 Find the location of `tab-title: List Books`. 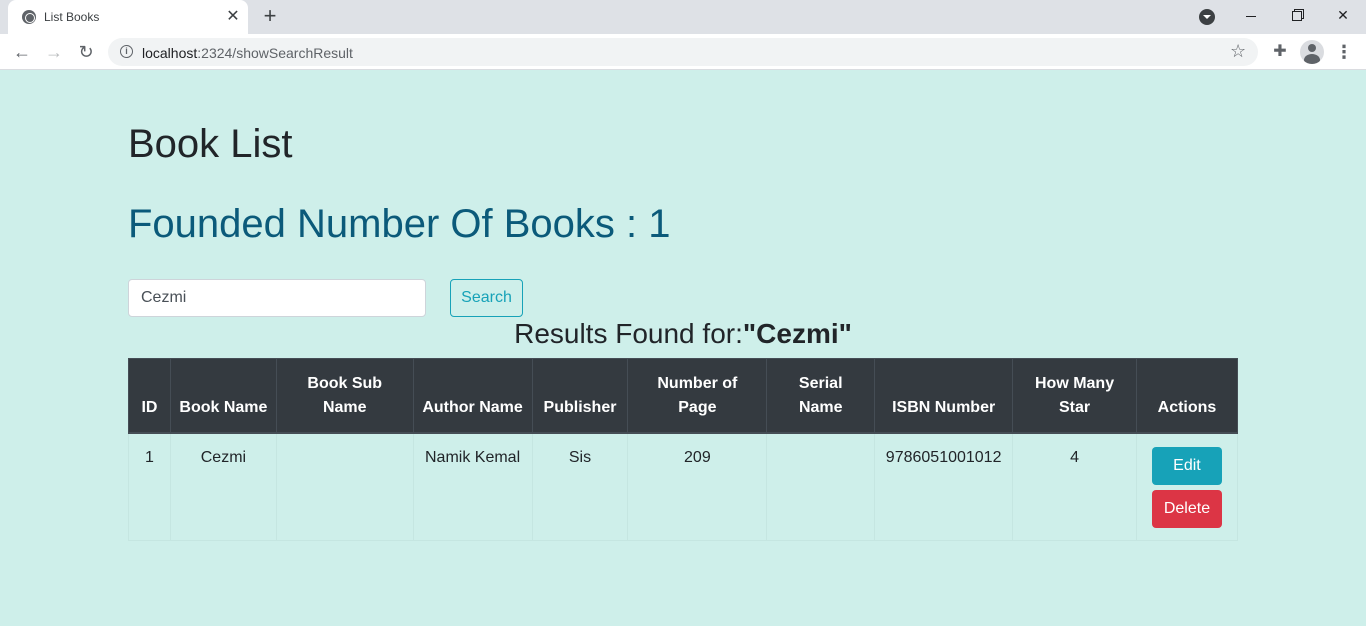

tab-title: List Books is located at coordinates (72, 17).